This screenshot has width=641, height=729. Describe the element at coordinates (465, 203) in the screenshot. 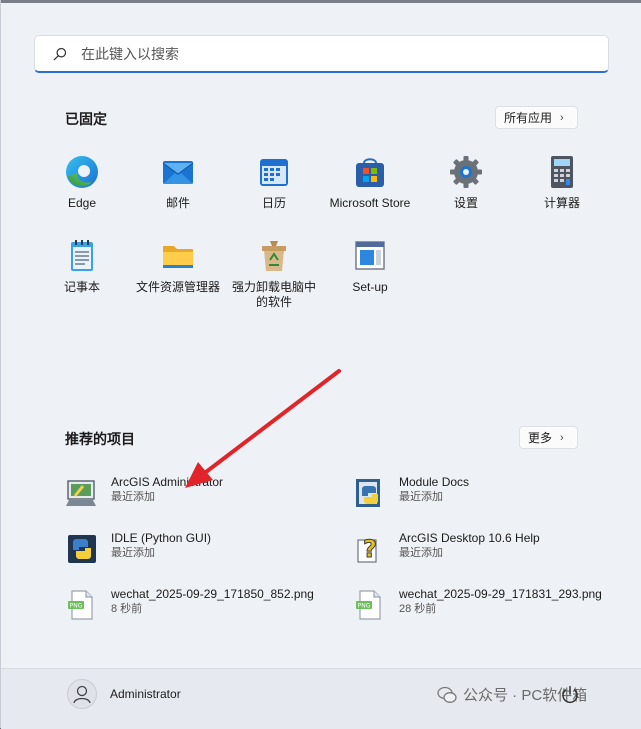

I see `app-label: 设置` at that location.